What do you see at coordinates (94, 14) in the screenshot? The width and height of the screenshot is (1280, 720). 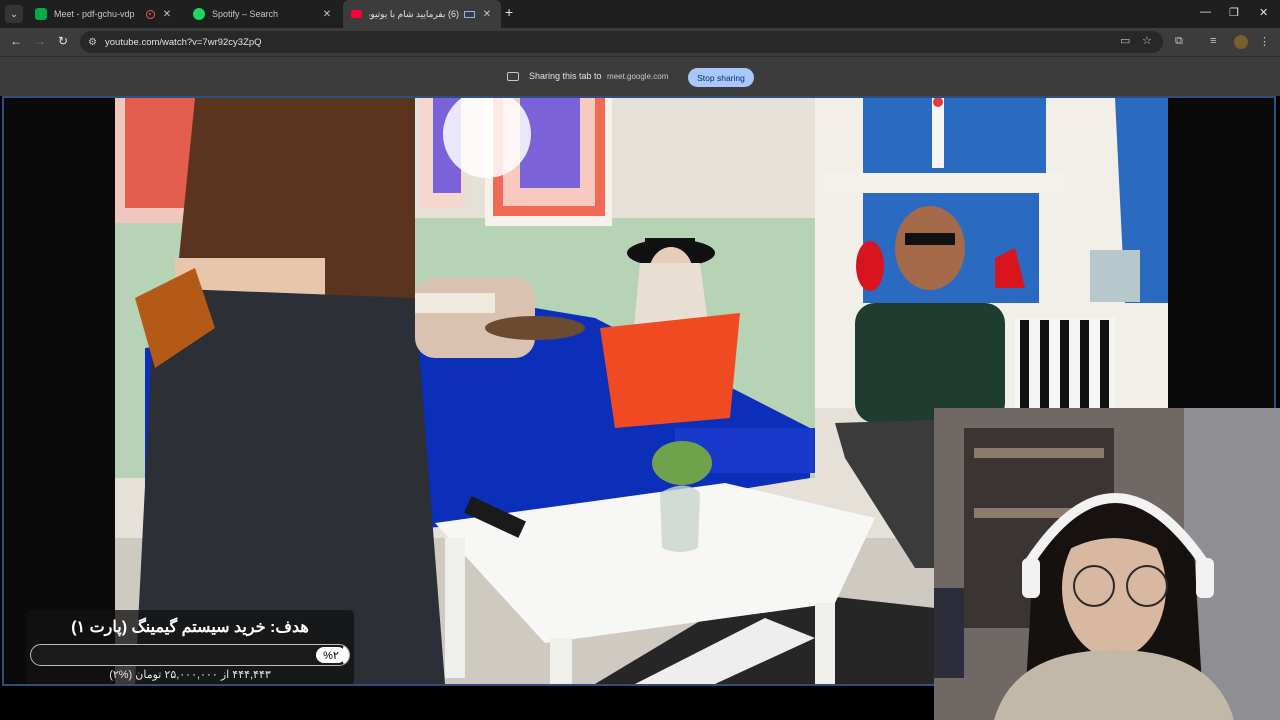 I see `tab-title: Meet - pdf-gchu-vdp` at bounding box center [94, 14].